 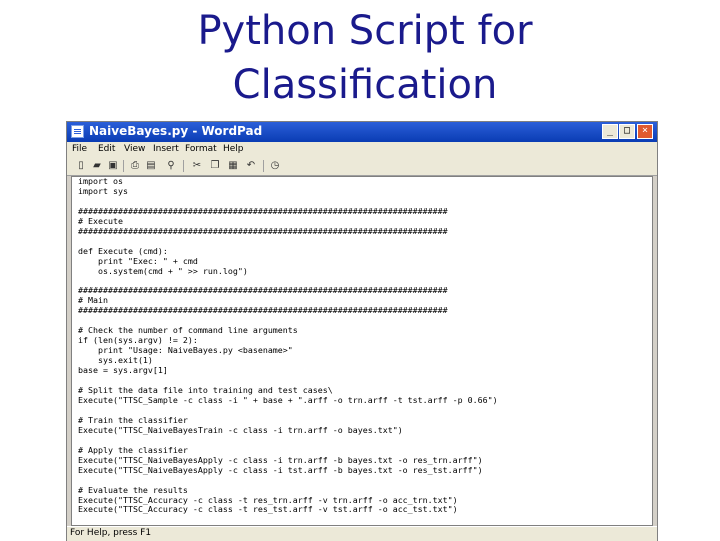 What do you see at coordinates (233, 149) in the screenshot?
I see `menu-help: Help` at bounding box center [233, 149].